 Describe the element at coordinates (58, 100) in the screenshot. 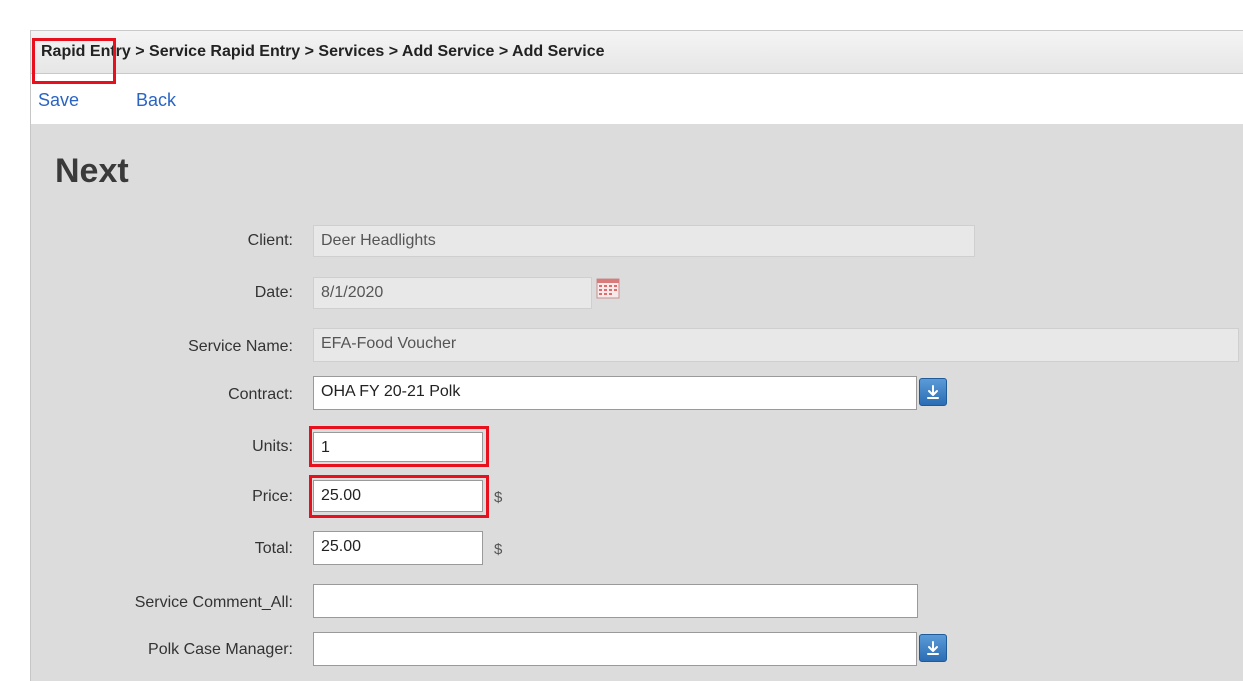

I see `save-button: Save` at that location.